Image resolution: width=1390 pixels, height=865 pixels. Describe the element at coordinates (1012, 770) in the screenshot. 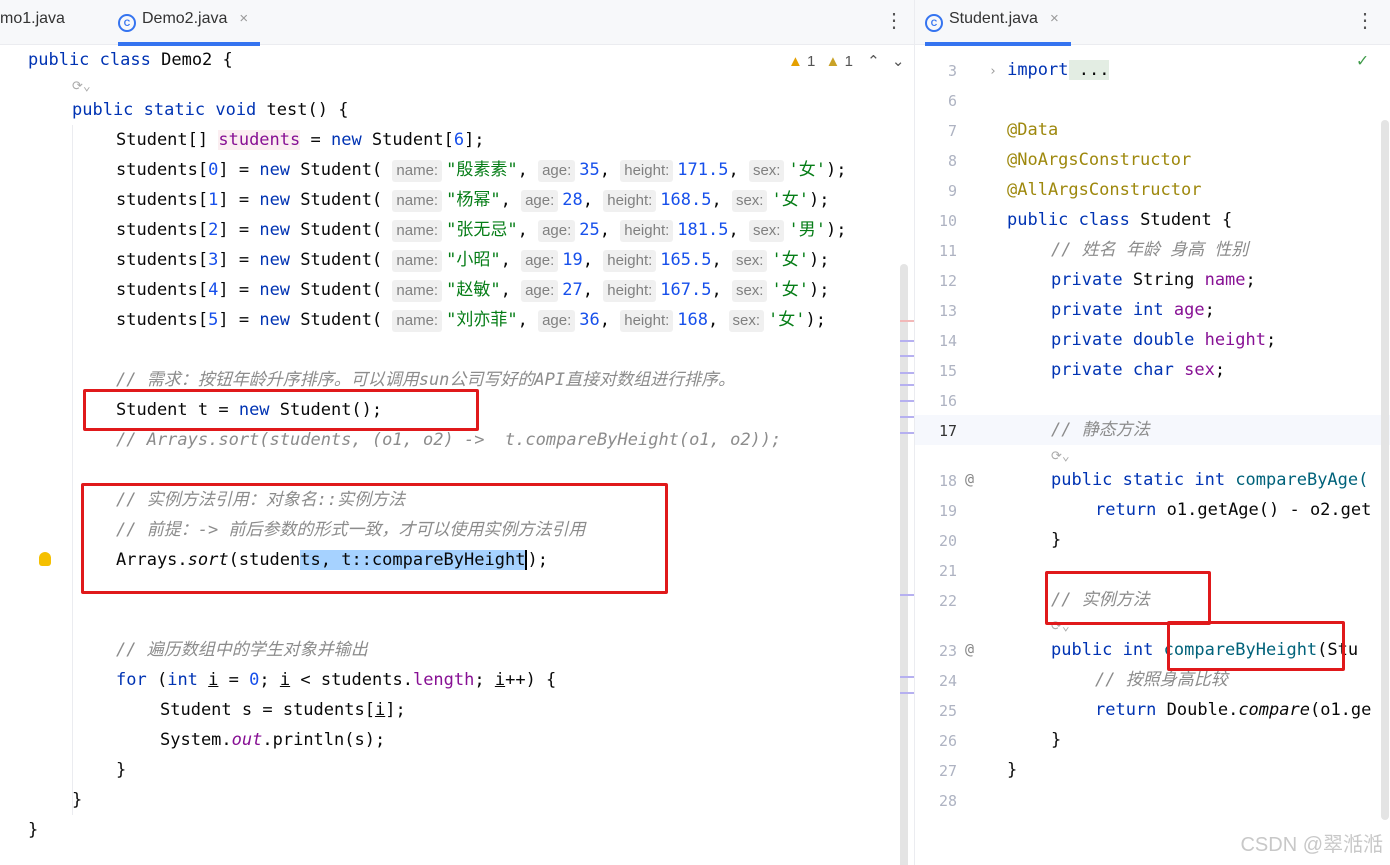

I see `close-brace-student: }` at that location.